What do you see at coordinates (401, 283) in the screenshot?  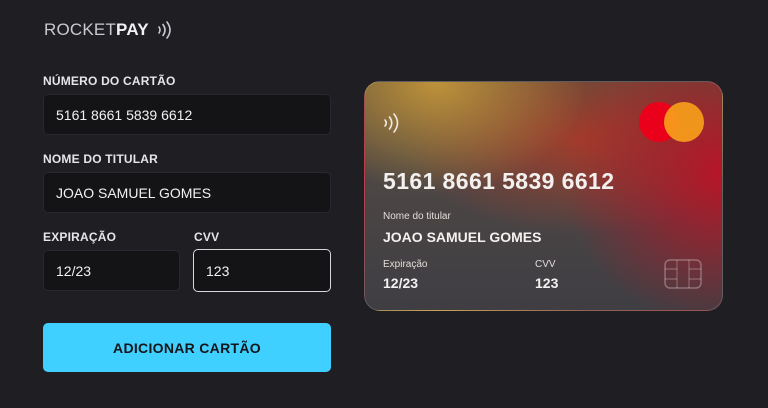 I see `card-preview-expiry-value: 12/23` at bounding box center [401, 283].